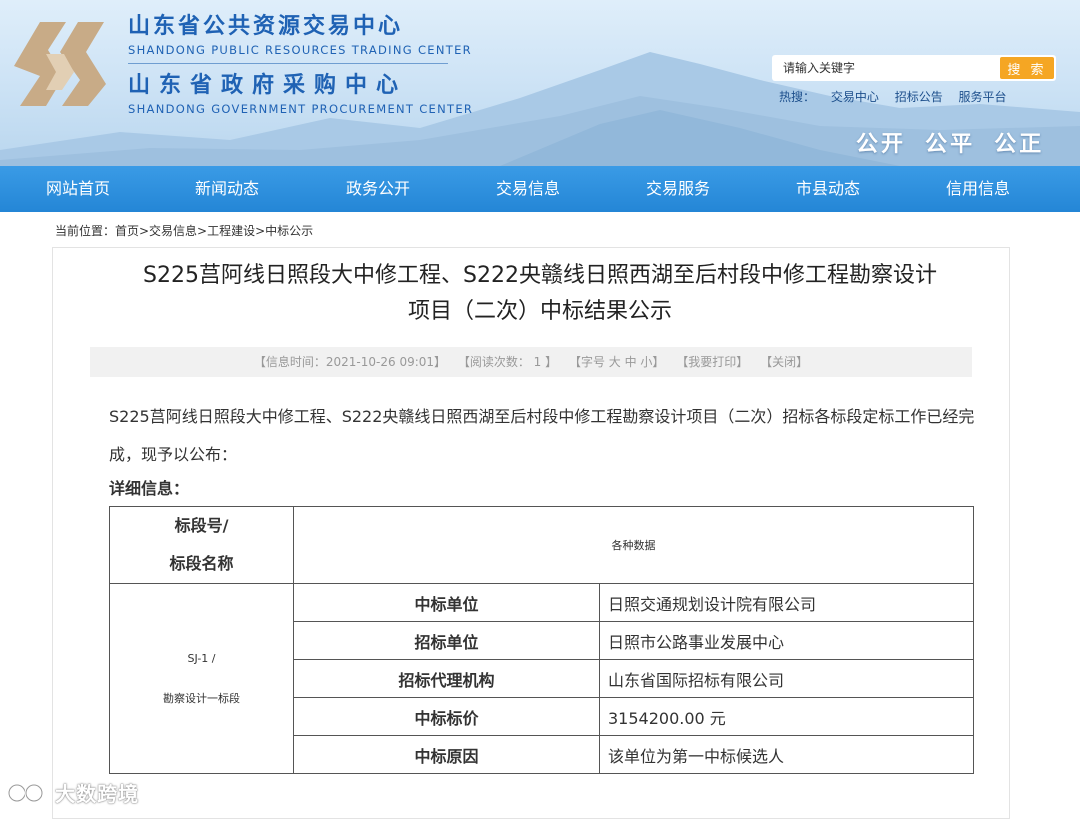 This screenshot has height=819, width=1080. Describe the element at coordinates (678, 189) in the screenshot. I see `nav-item-trading-service: 交易服务` at that location.